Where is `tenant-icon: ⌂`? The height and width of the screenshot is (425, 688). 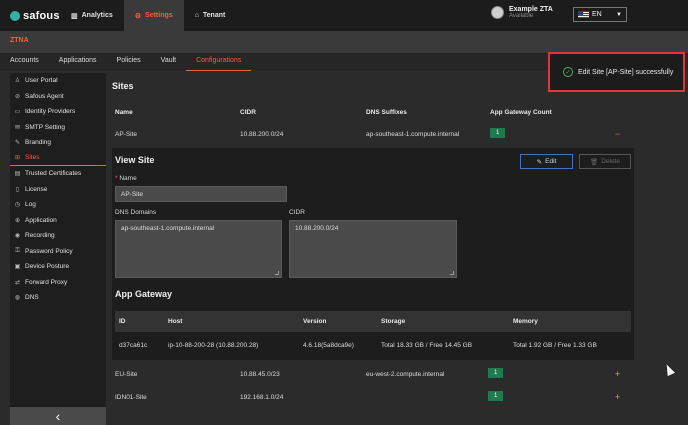
tenant-icon: ⌂ is located at coordinates (196, 15).